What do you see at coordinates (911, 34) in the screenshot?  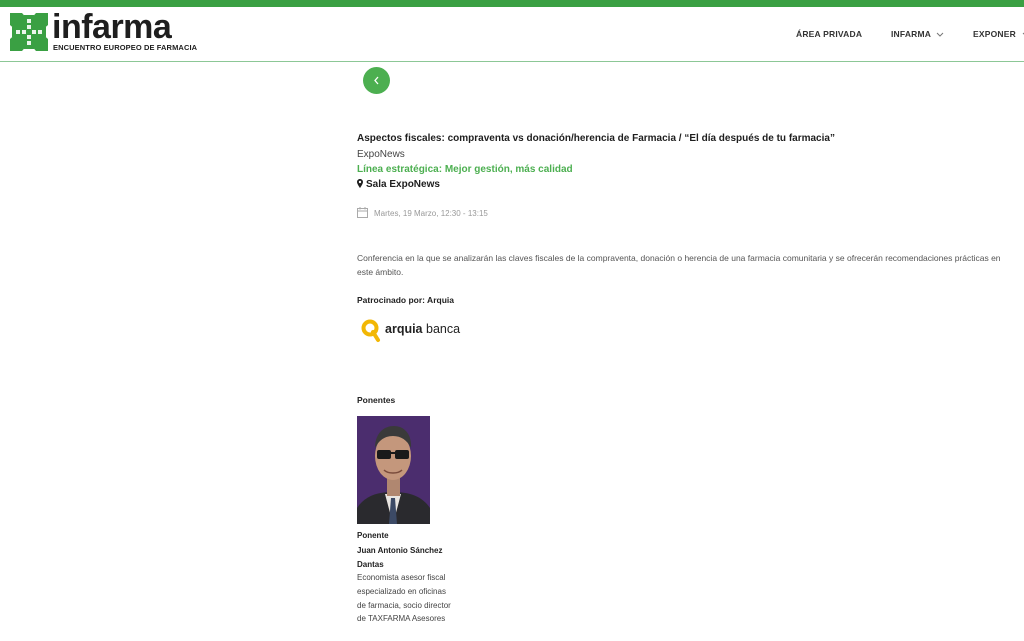 I see `nav-label: INFARMA` at bounding box center [911, 34].